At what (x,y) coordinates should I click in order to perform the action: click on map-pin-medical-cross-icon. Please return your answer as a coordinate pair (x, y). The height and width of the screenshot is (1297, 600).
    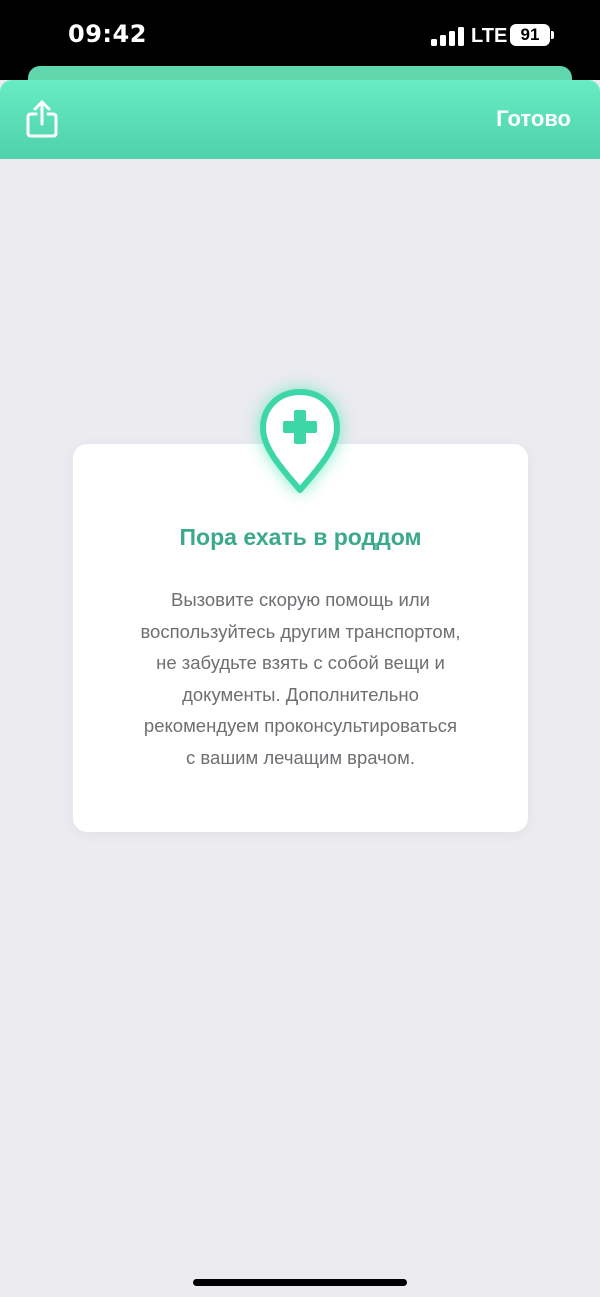
    Looking at the image, I should click on (300, 441).